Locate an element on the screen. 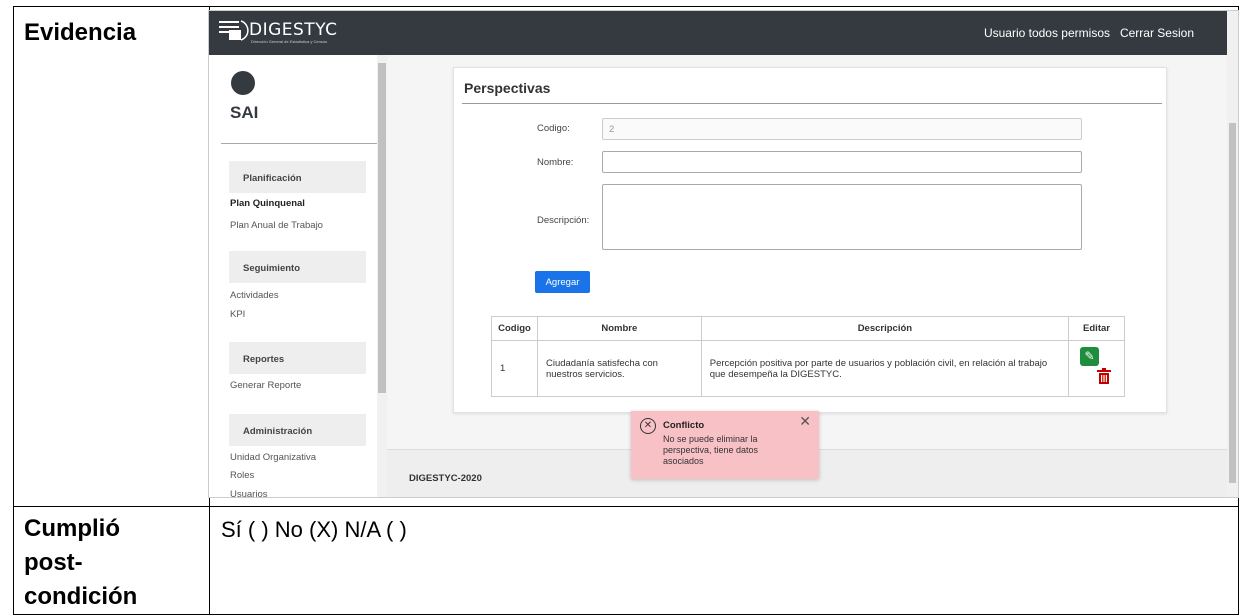  sidebar-scrollbar is located at coordinates (382, 276).